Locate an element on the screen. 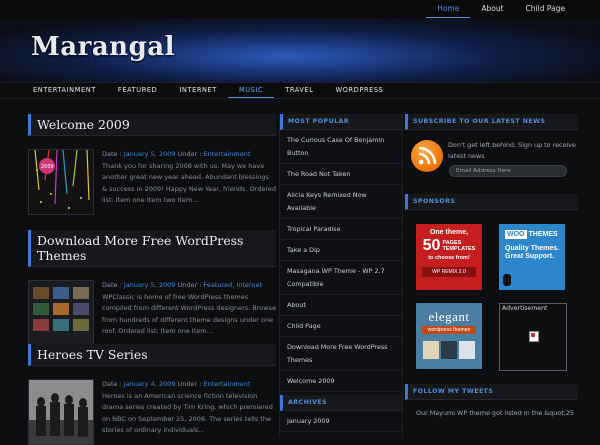  list-item: Take a Dip is located at coordinates (341, 250).